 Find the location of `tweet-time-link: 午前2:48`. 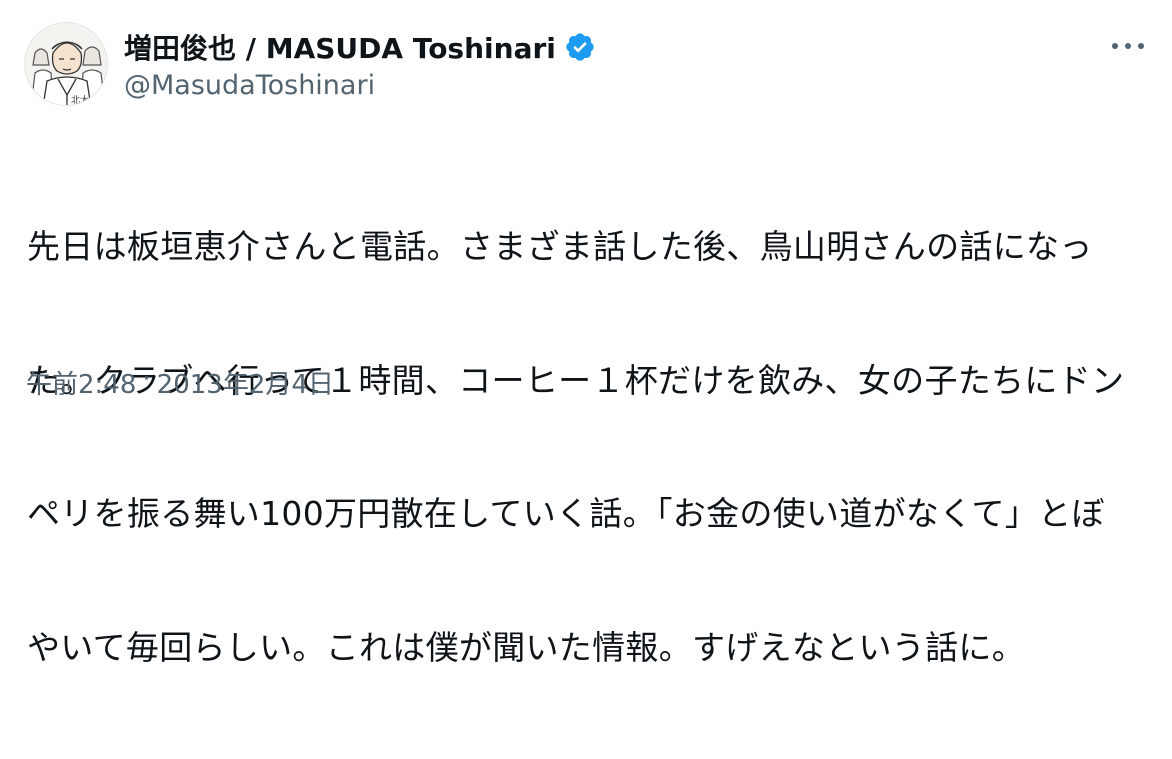

tweet-time-link: 午前2:48 is located at coordinates (81, 382).